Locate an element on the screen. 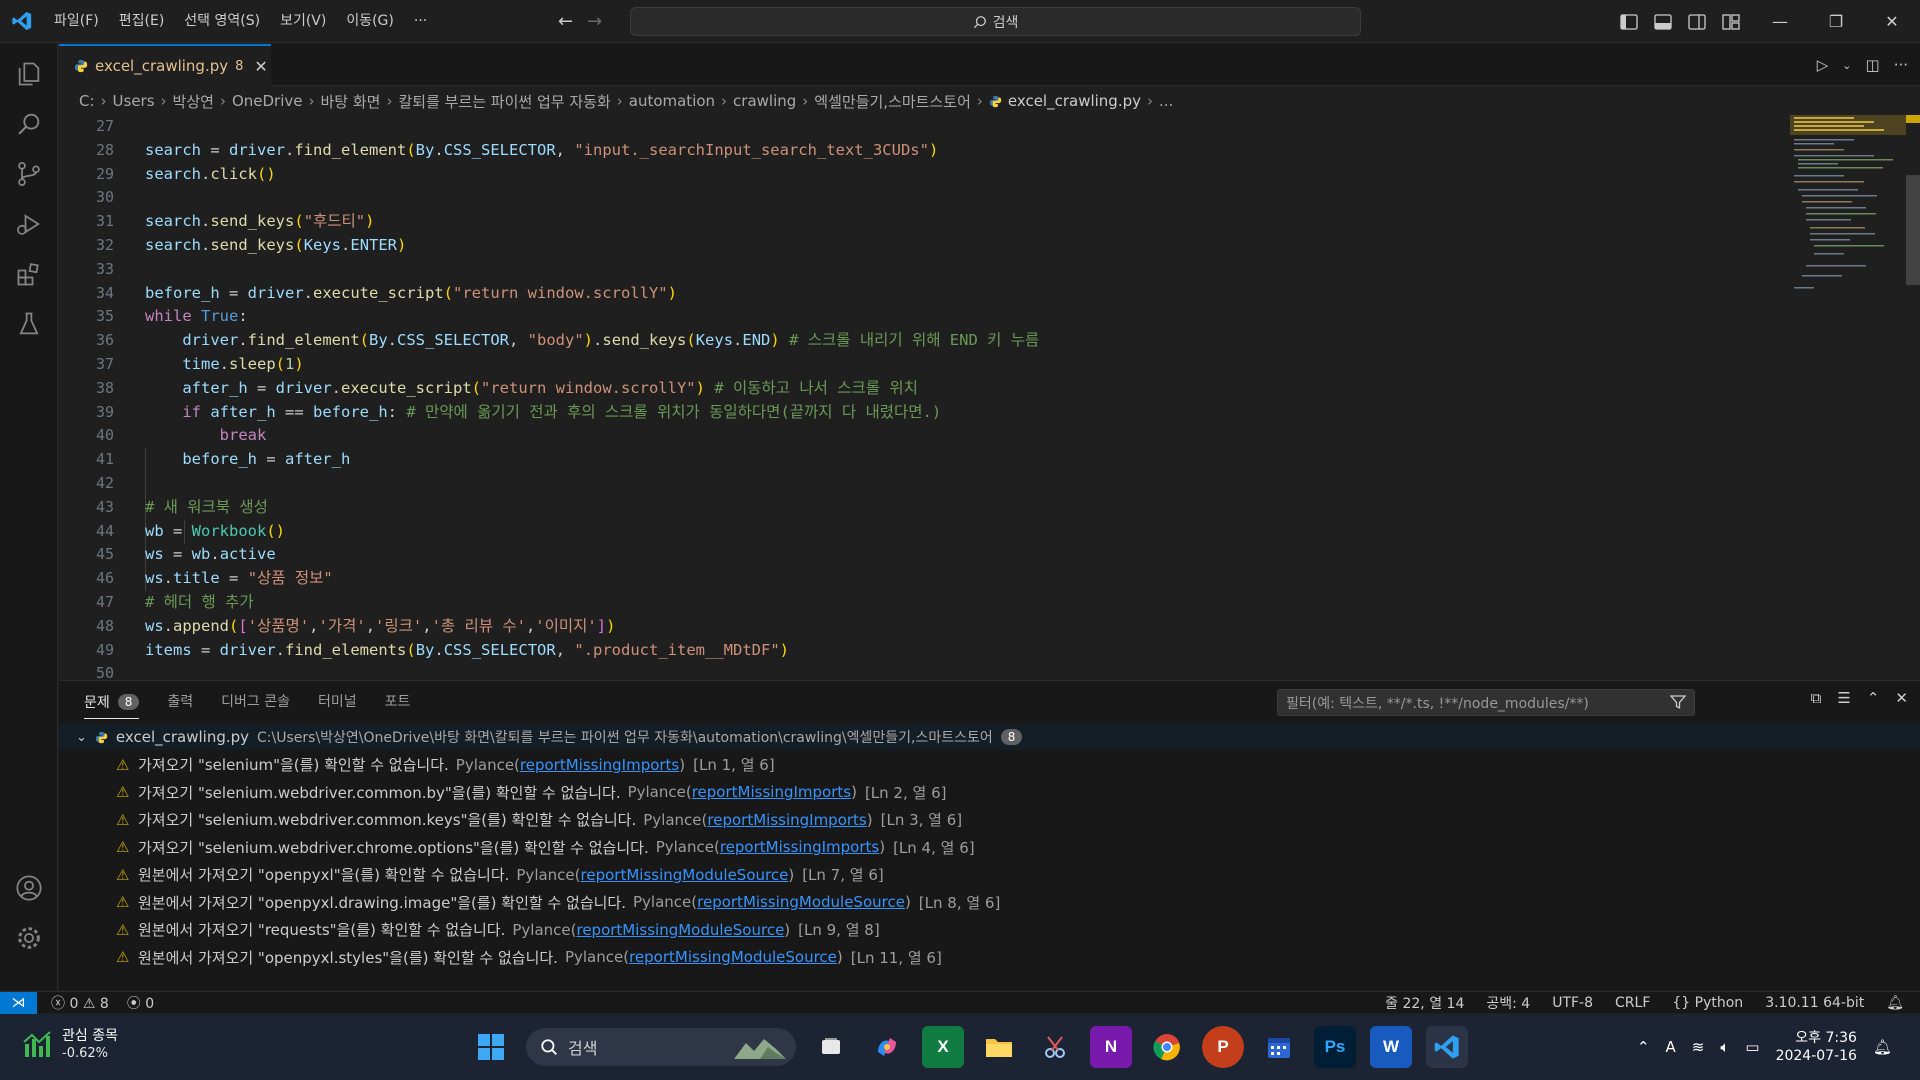 The image size is (1920, 1080). taskbar-search: 검색 is located at coordinates (661, 1047).